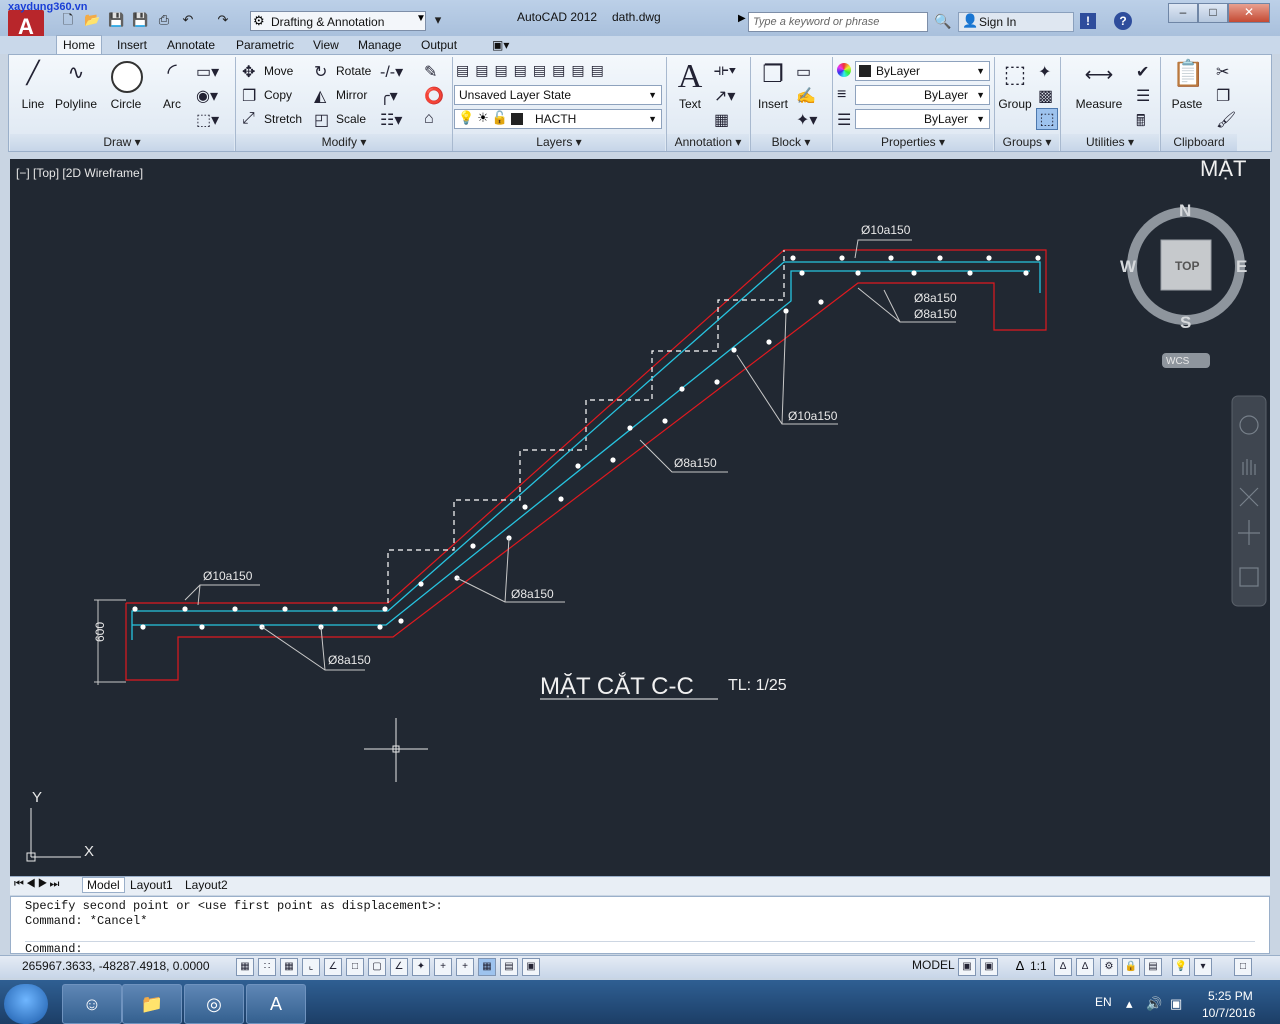 The width and height of the screenshot is (1280, 1024). Describe the element at coordinates (207, 120) in the screenshot. I see `boundary-icon: ⬚▾` at that location.